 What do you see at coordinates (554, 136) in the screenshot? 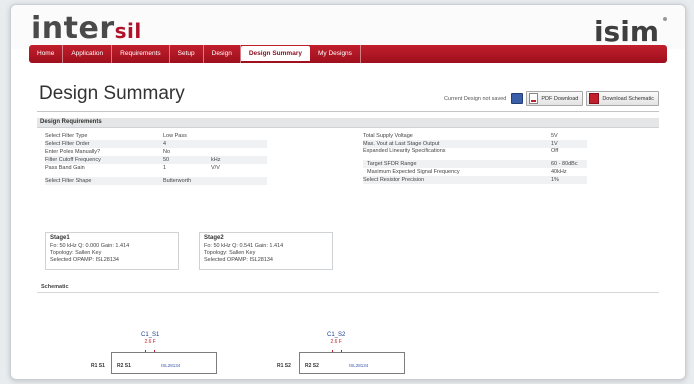
I see `req-value: 5V` at bounding box center [554, 136].